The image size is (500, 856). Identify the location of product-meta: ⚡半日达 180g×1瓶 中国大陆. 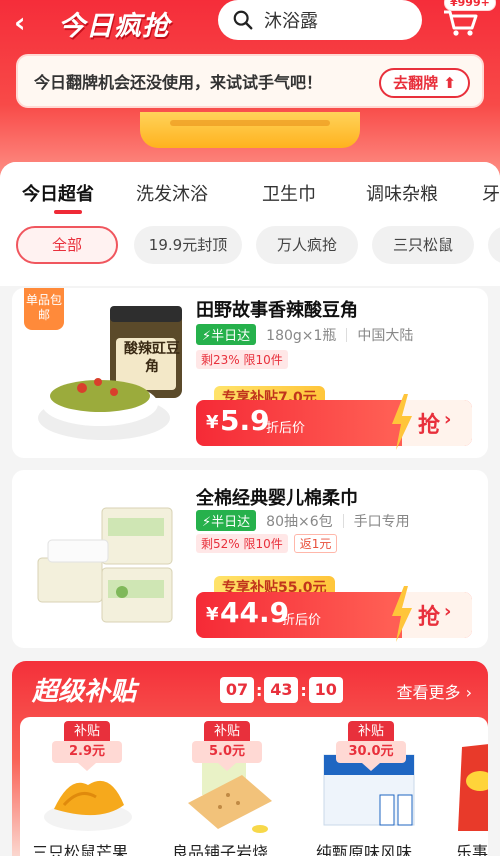
(304, 334).